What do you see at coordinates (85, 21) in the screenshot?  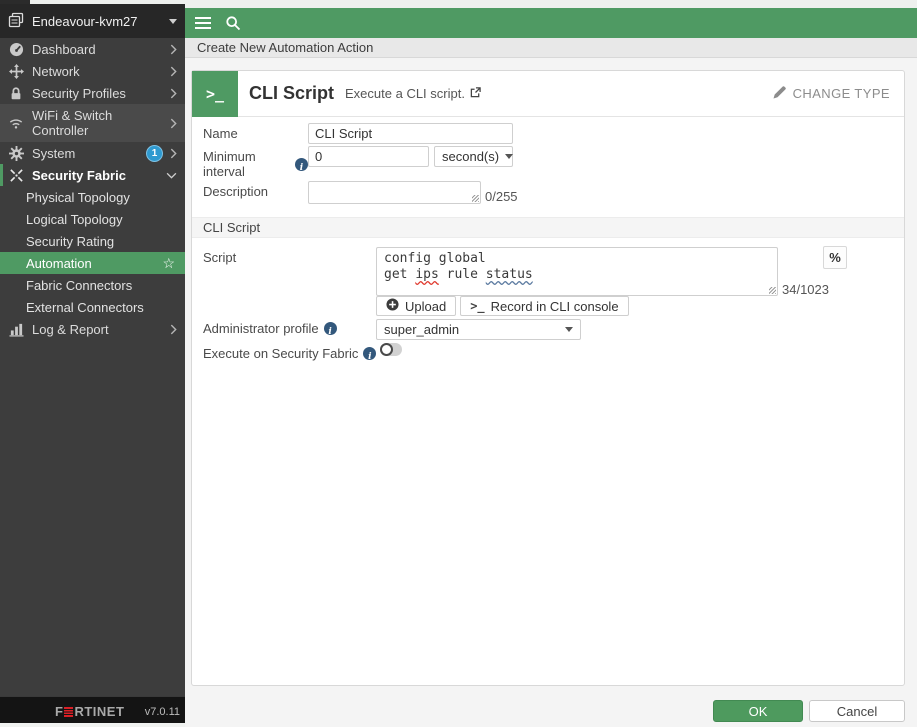 I see `hostname-label: Endeavour-kvm27` at bounding box center [85, 21].